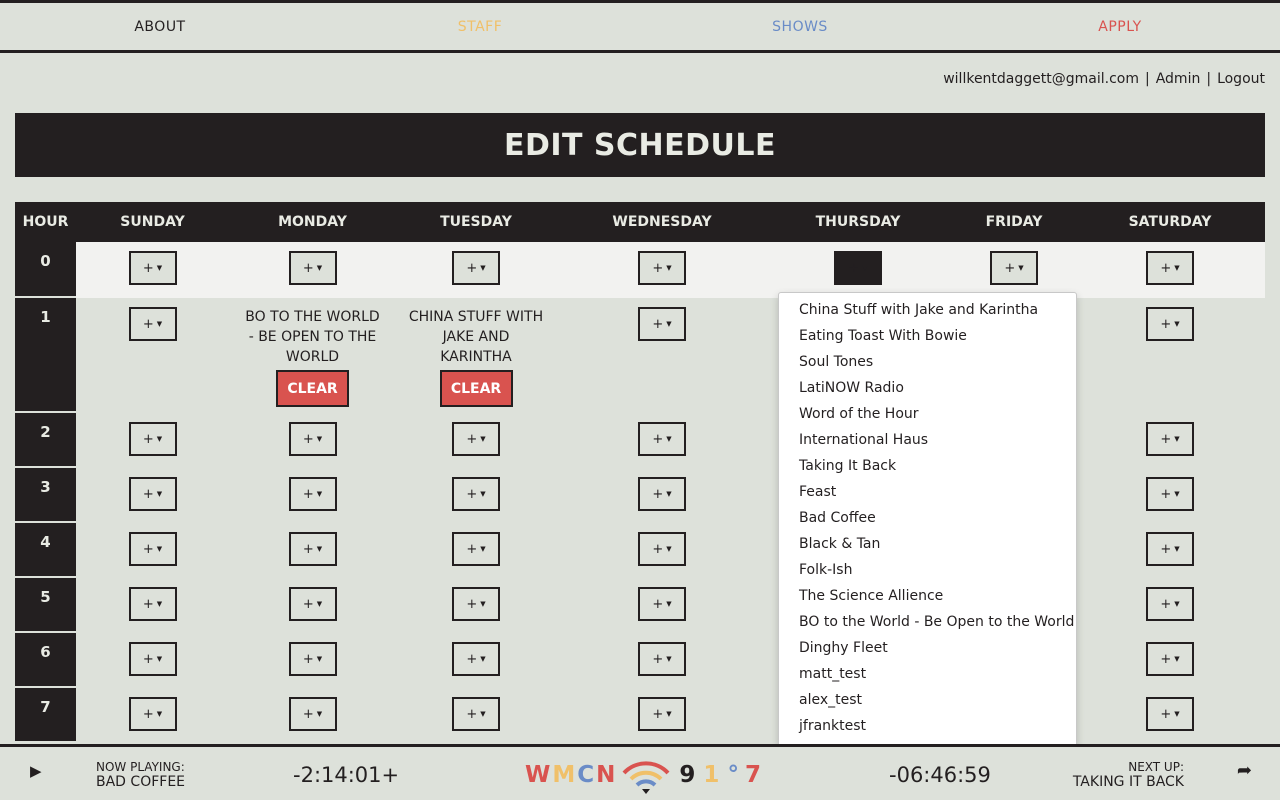 This screenshot has height=800, width=1280. What do you see at coordinates (140, 767) in the screenshot?
I see `now-playing-label: NOW PLAYING:` at bounding box center [140, 767].